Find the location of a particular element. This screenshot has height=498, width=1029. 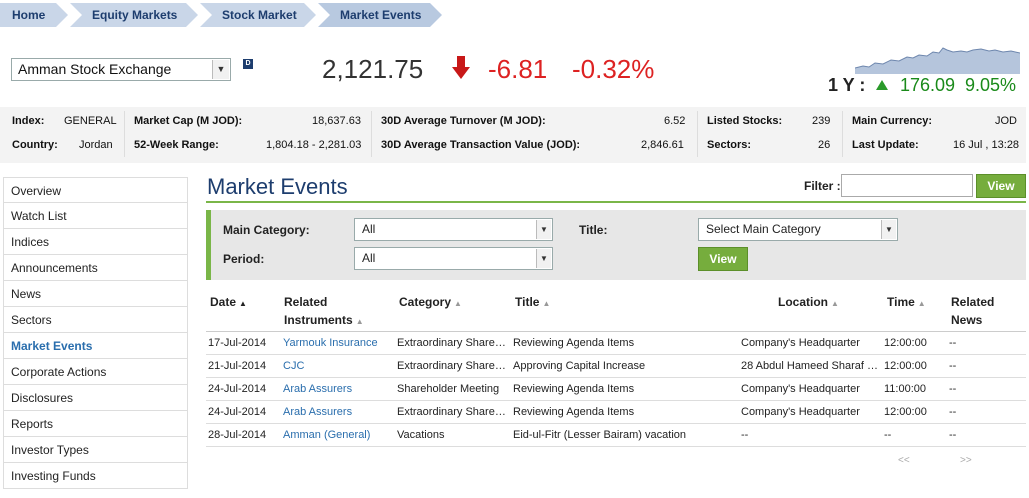

title-select: Select Main Category ▼ is located at coordinates (798, 229).